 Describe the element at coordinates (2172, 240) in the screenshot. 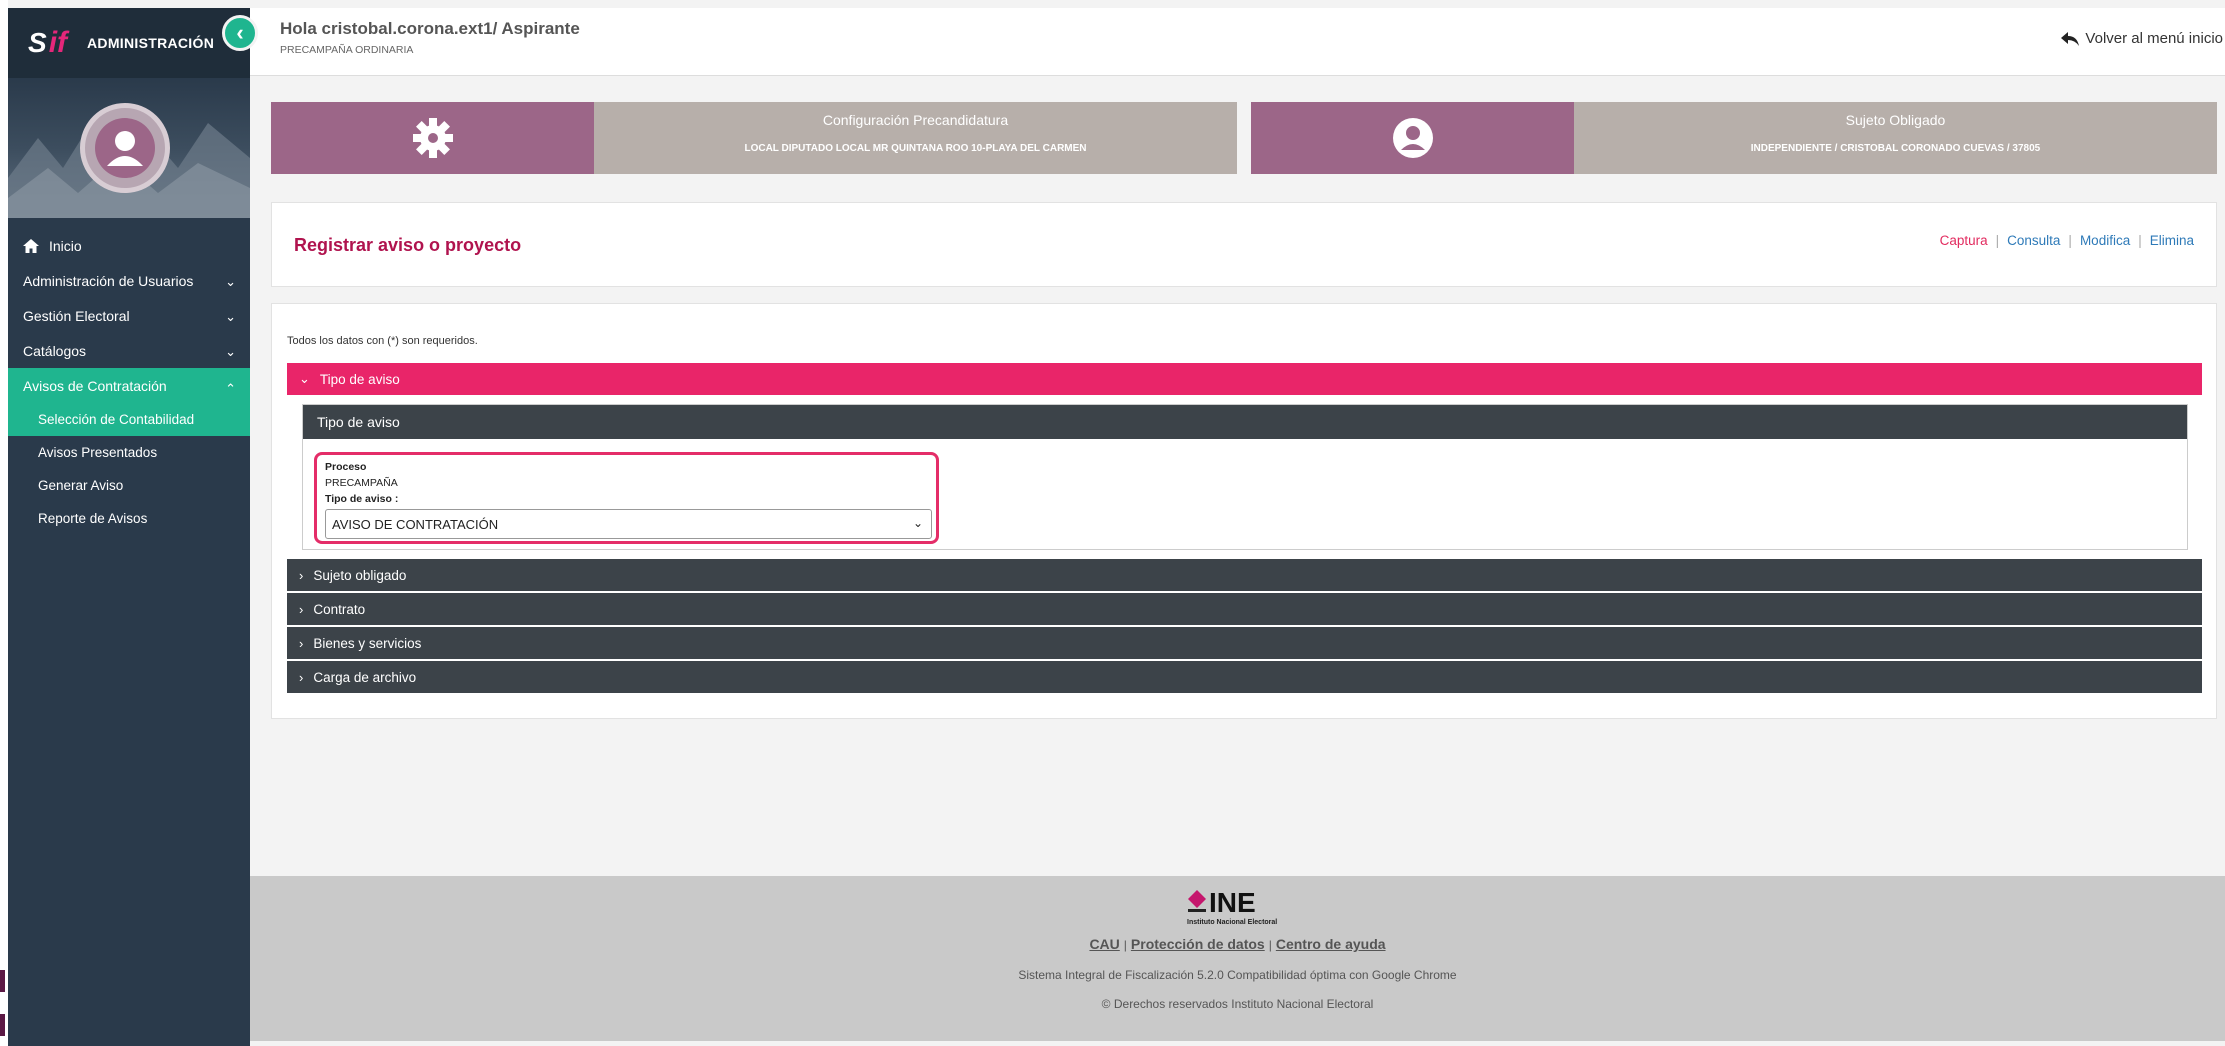

I see `elimina-link: Elimina` at that location.